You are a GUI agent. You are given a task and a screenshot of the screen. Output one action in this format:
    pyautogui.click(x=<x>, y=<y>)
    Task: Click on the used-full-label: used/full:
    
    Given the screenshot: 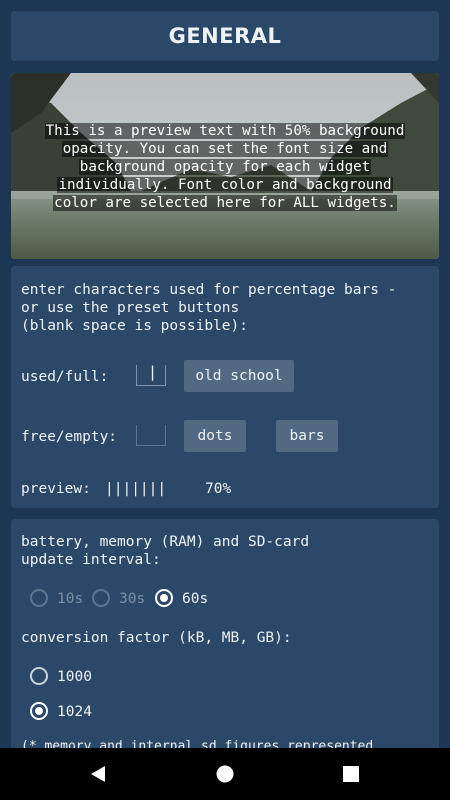 What is the action you would take?
    pyautogui.click(x=65, y=377)
    